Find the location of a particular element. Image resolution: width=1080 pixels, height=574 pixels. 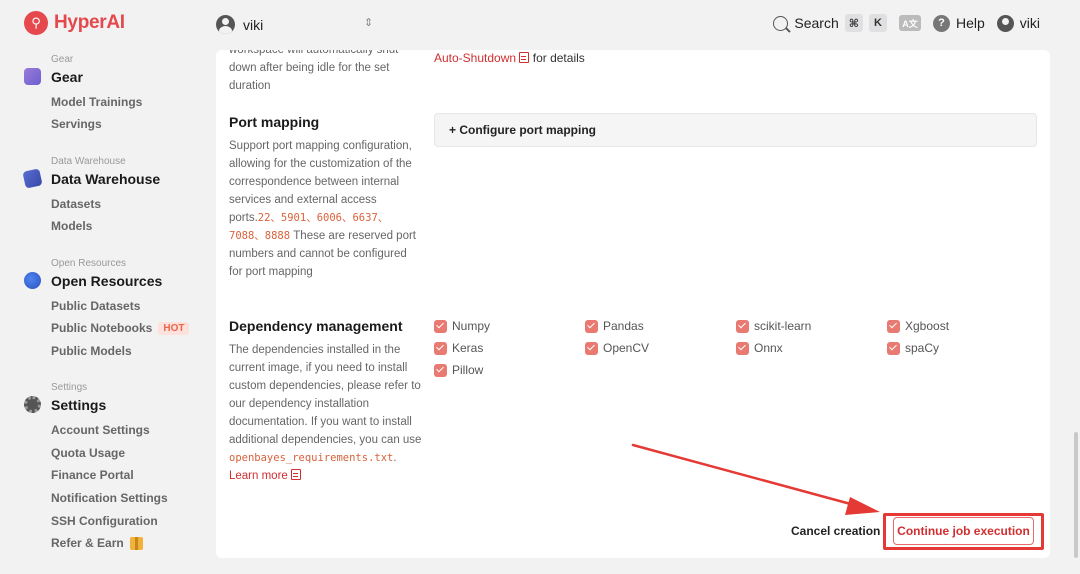

dependency-name: OpenCV is located at coordinates (626, 348).